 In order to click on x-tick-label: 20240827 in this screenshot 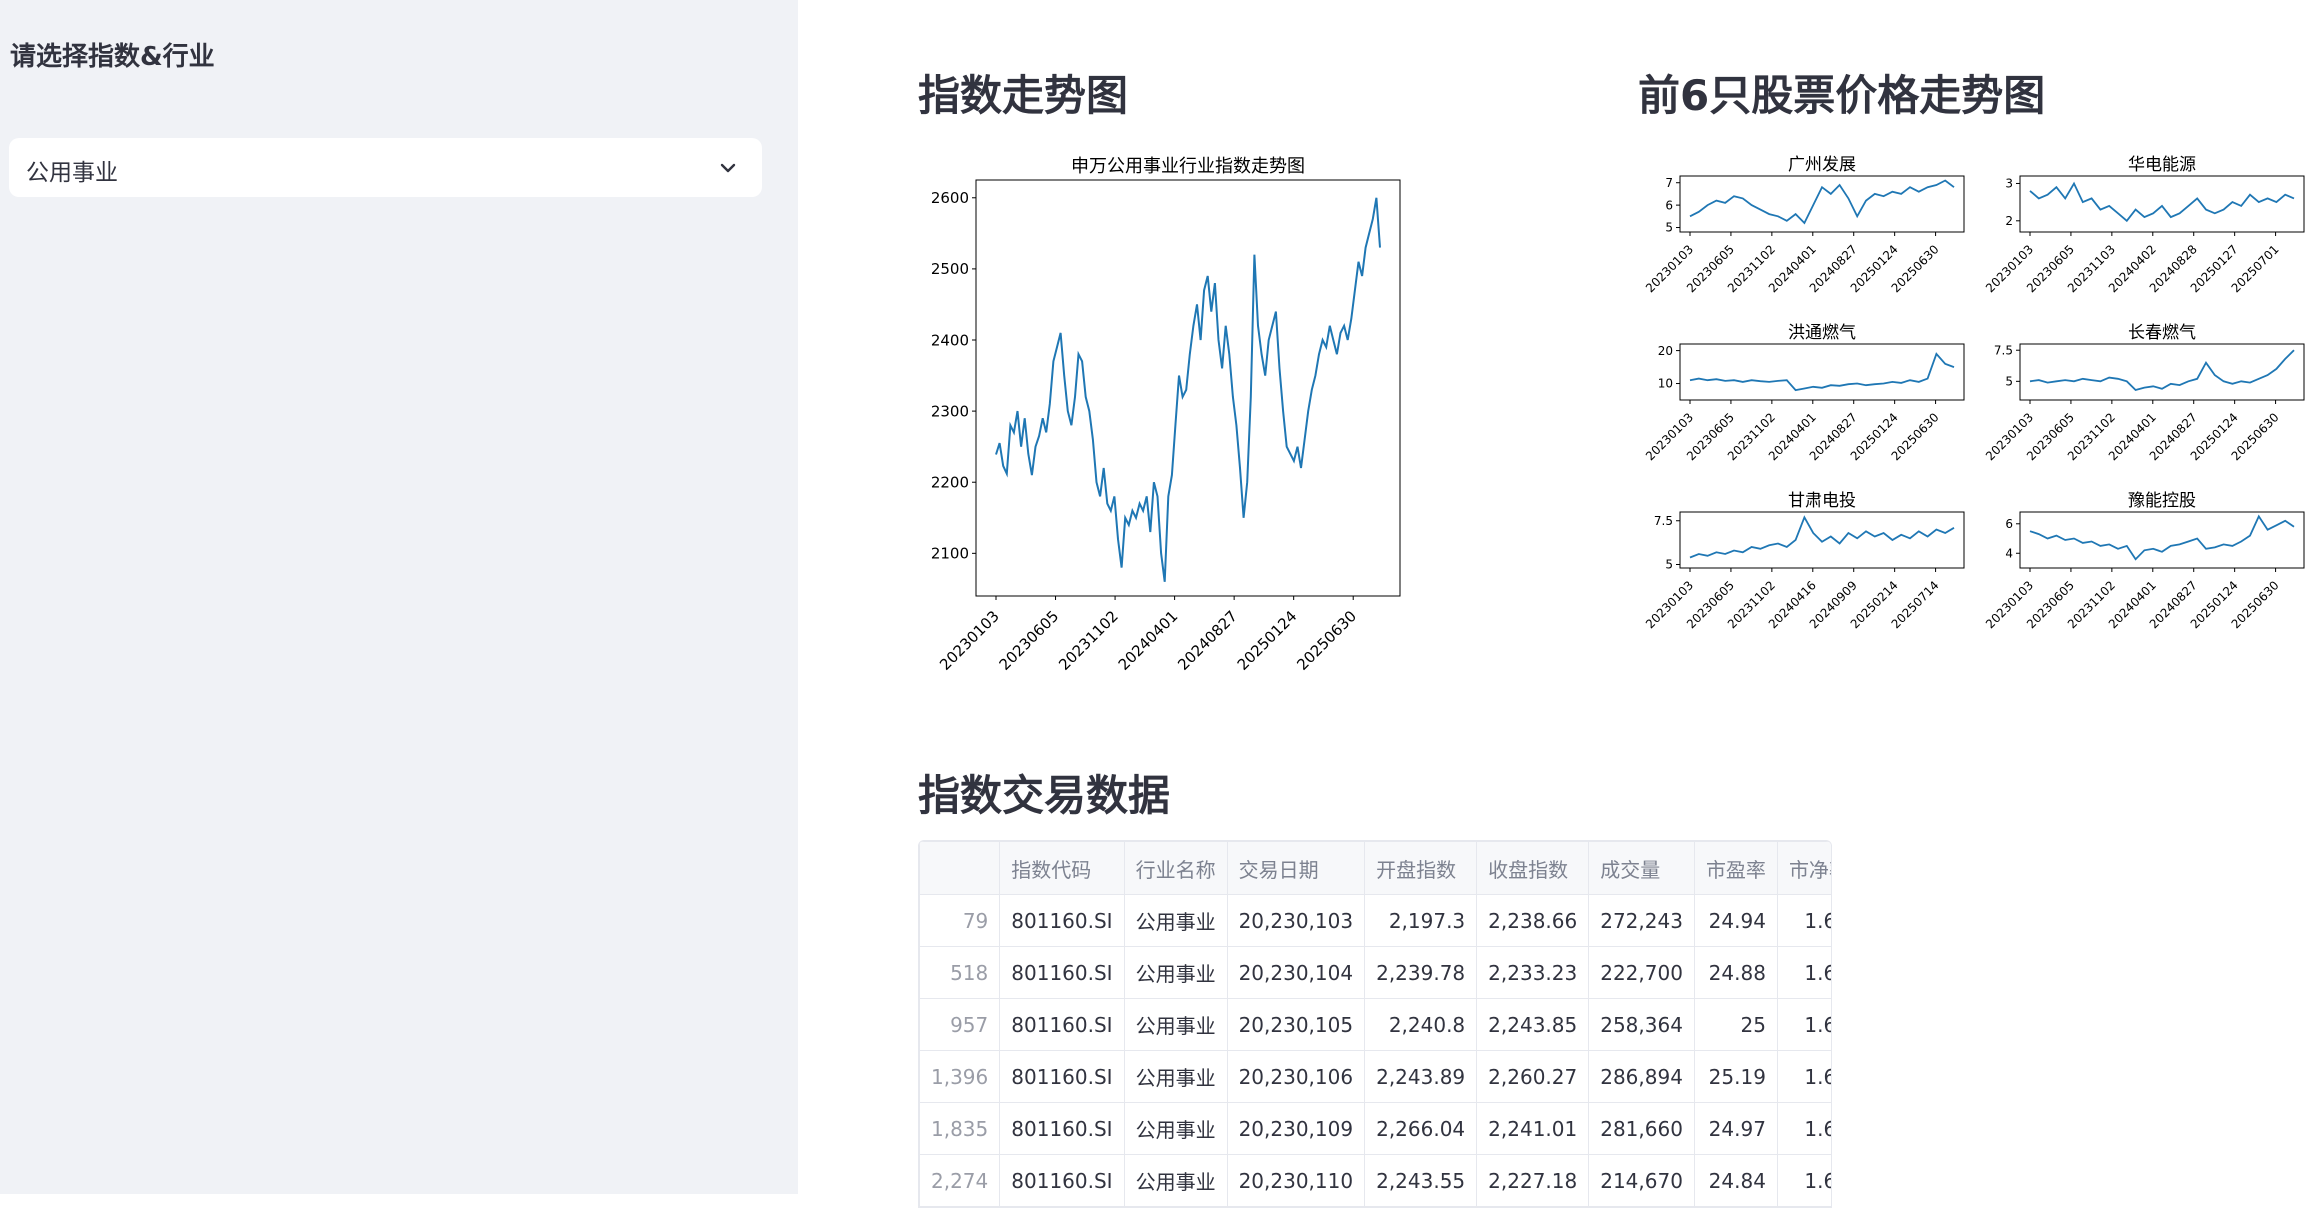, I will do `click(1207, 640)`.